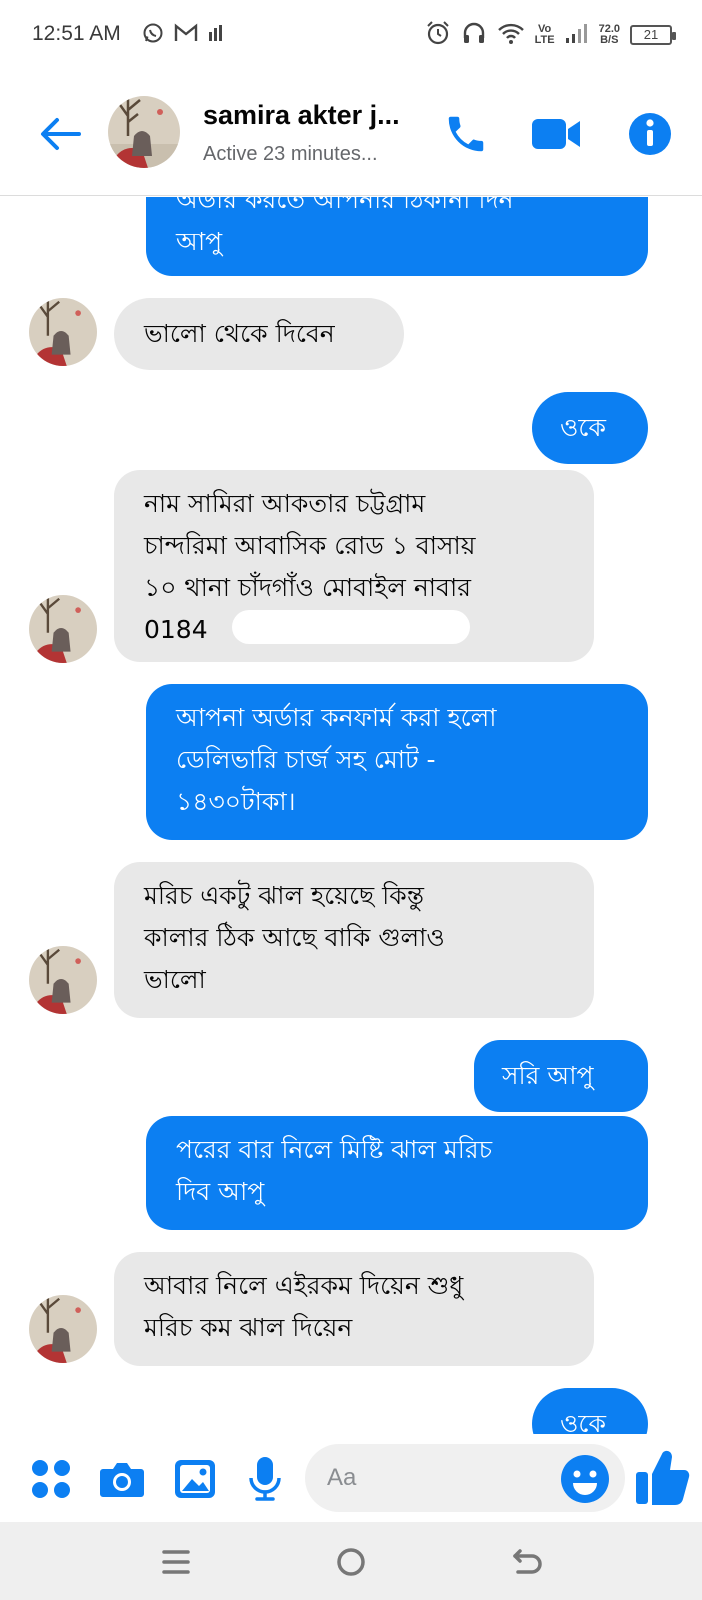 The width and height of the screenshot is (702, 1600). I want to click on contact-avatar, so click(144, 132).